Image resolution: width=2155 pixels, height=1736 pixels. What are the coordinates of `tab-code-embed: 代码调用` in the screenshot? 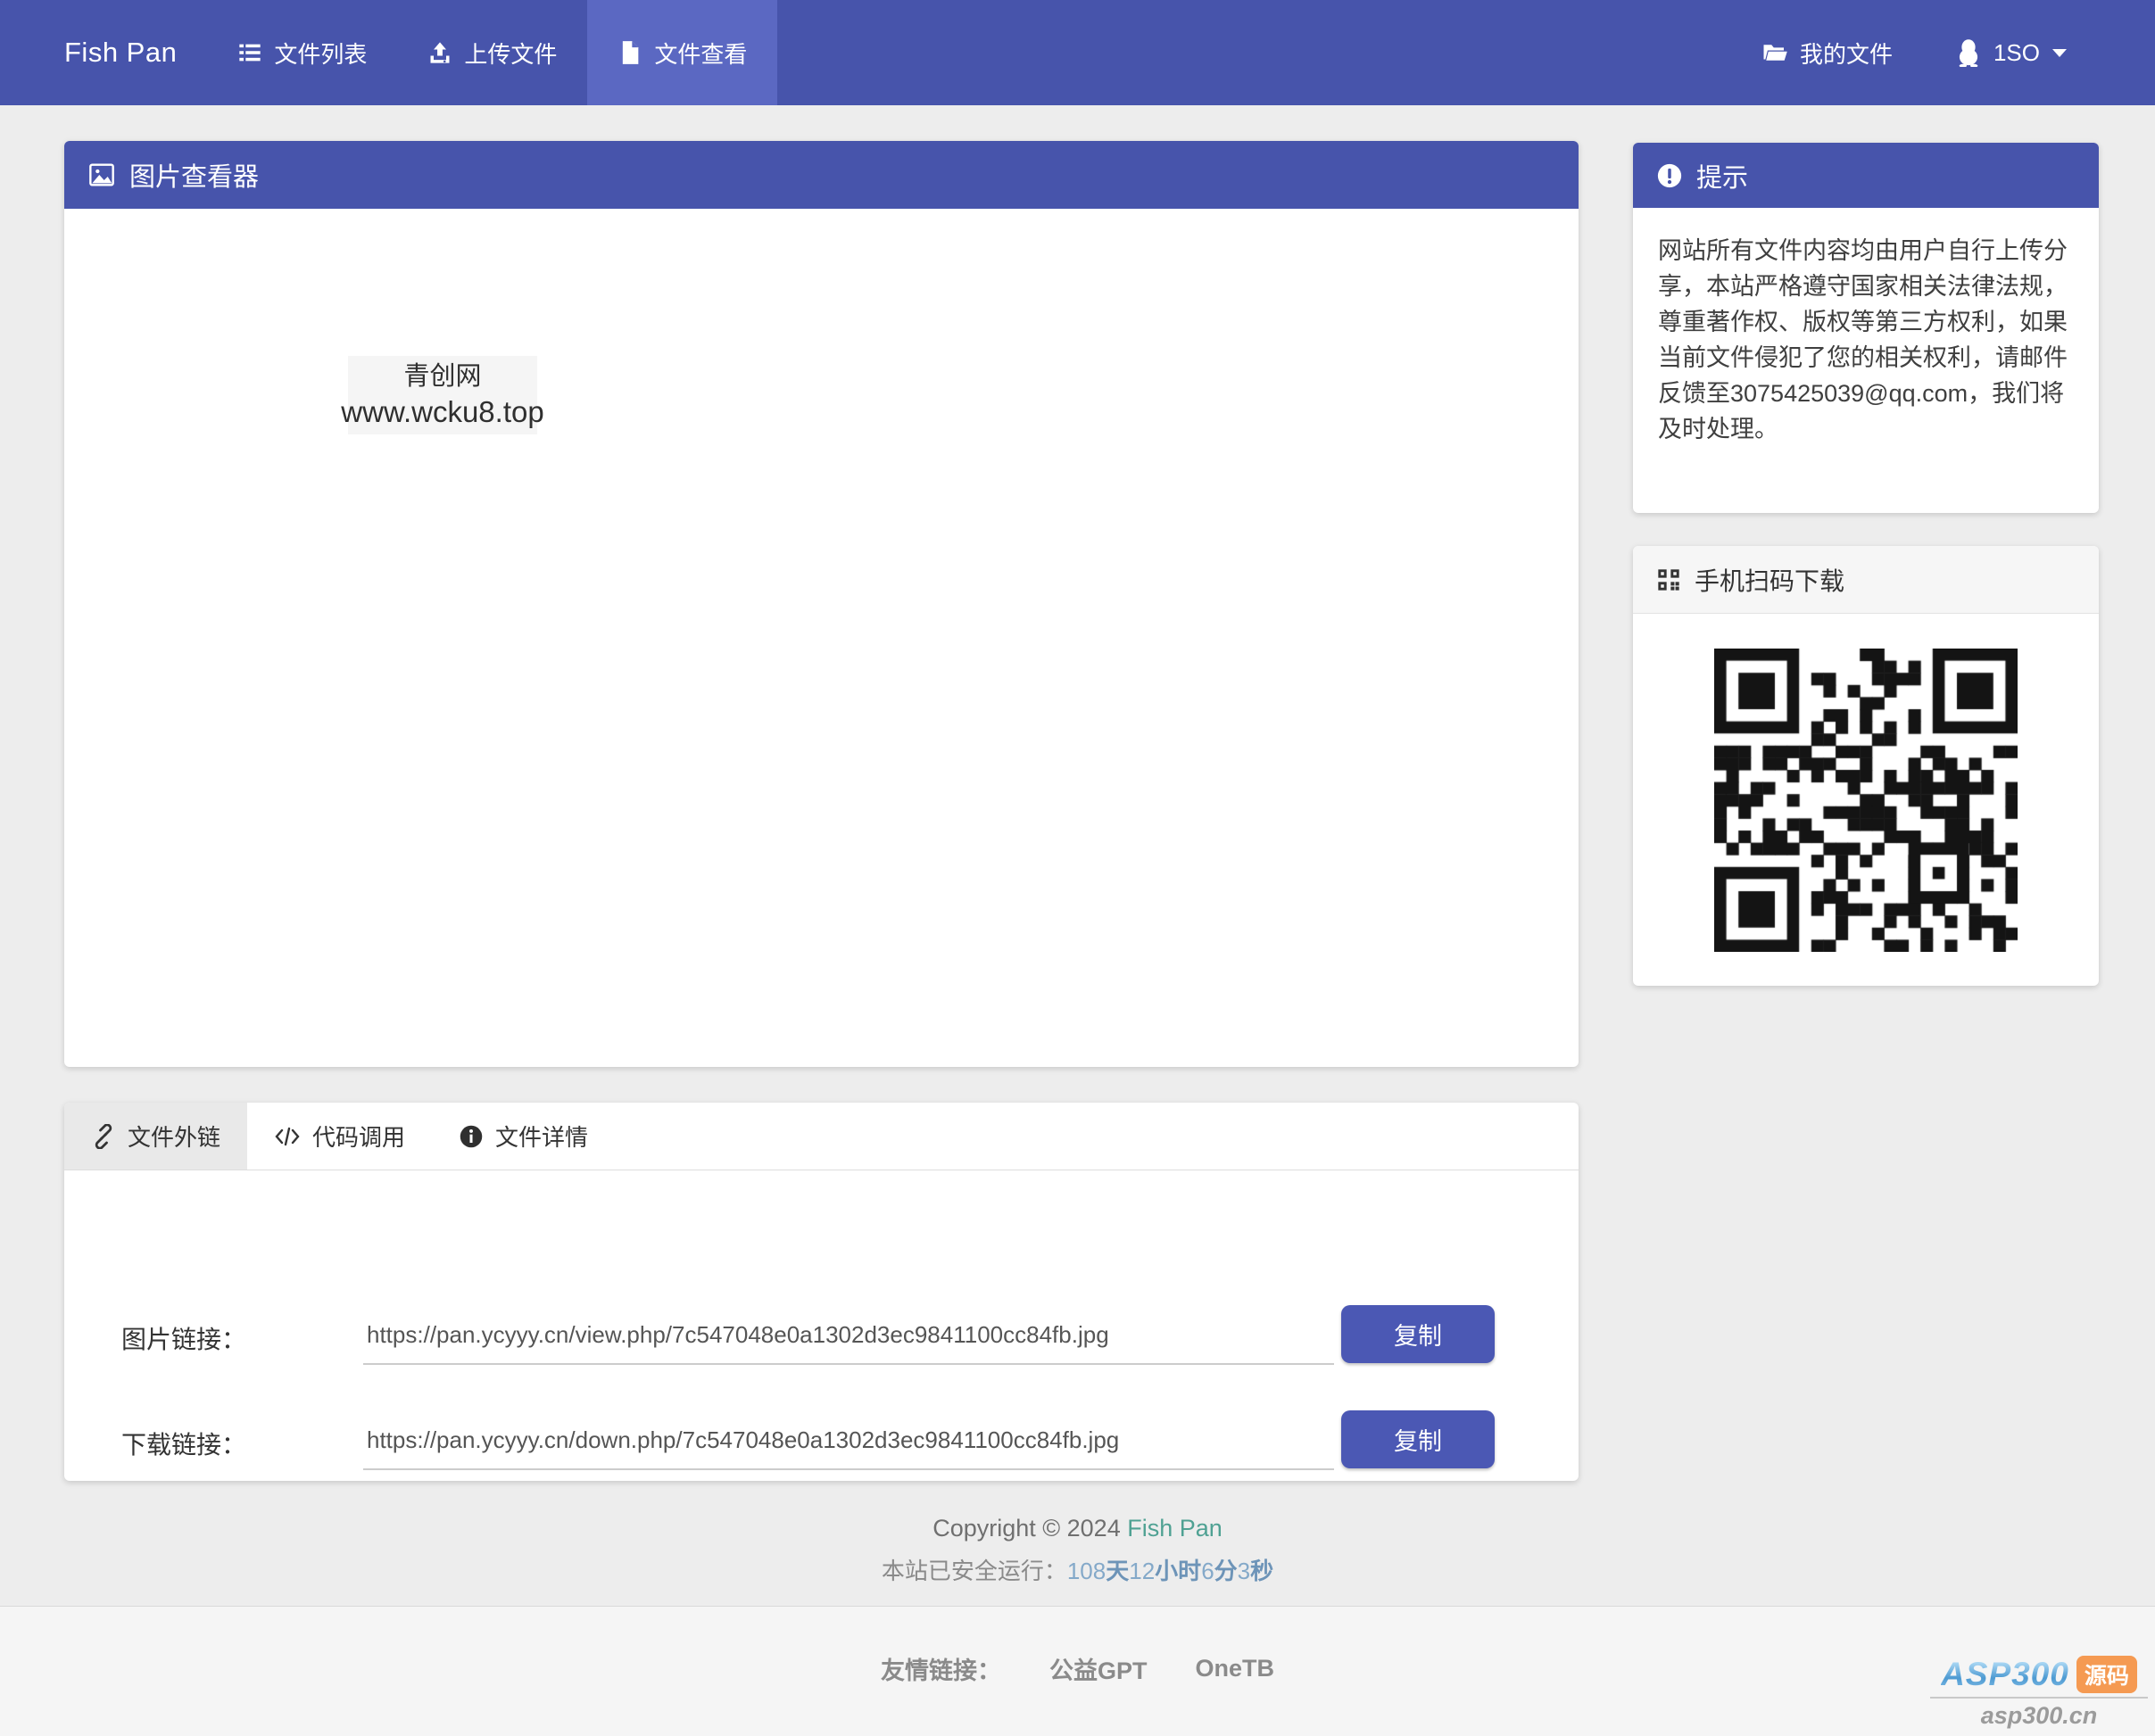 It's located at (339, 1136).